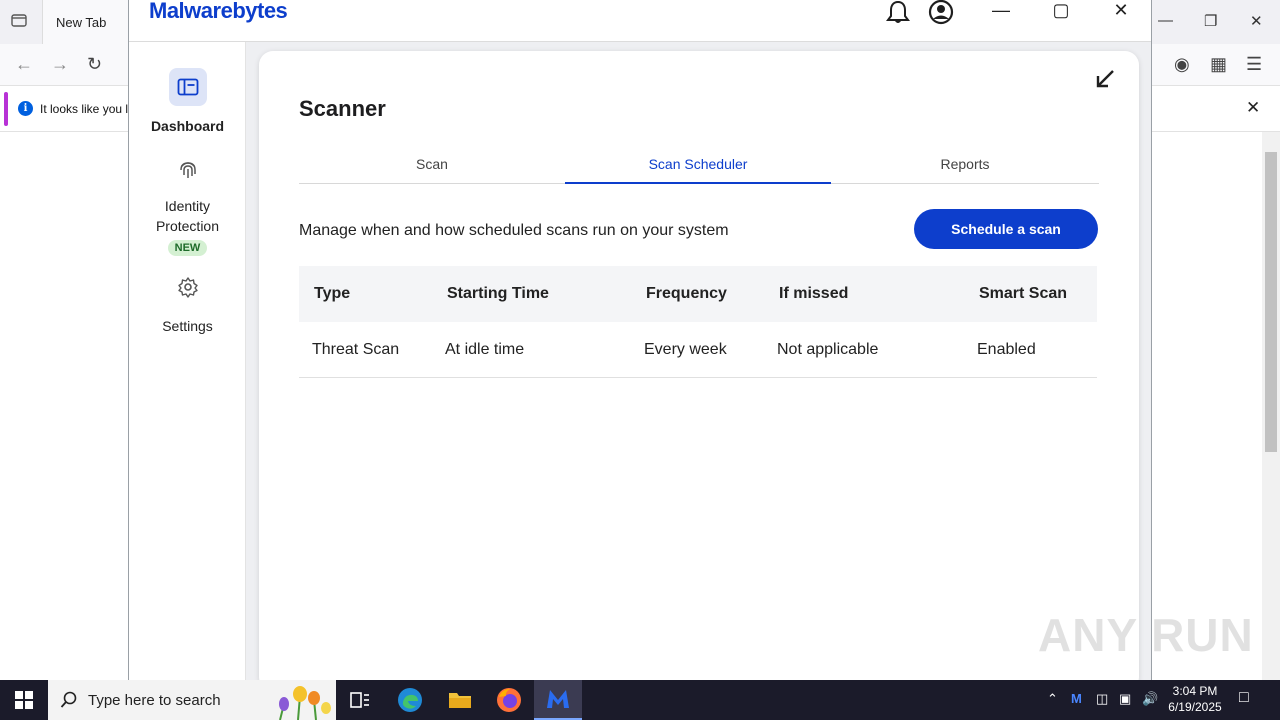 The height and width of the screenshot is (720, 1280). I want to click on gear-icon, so click(188, 287).